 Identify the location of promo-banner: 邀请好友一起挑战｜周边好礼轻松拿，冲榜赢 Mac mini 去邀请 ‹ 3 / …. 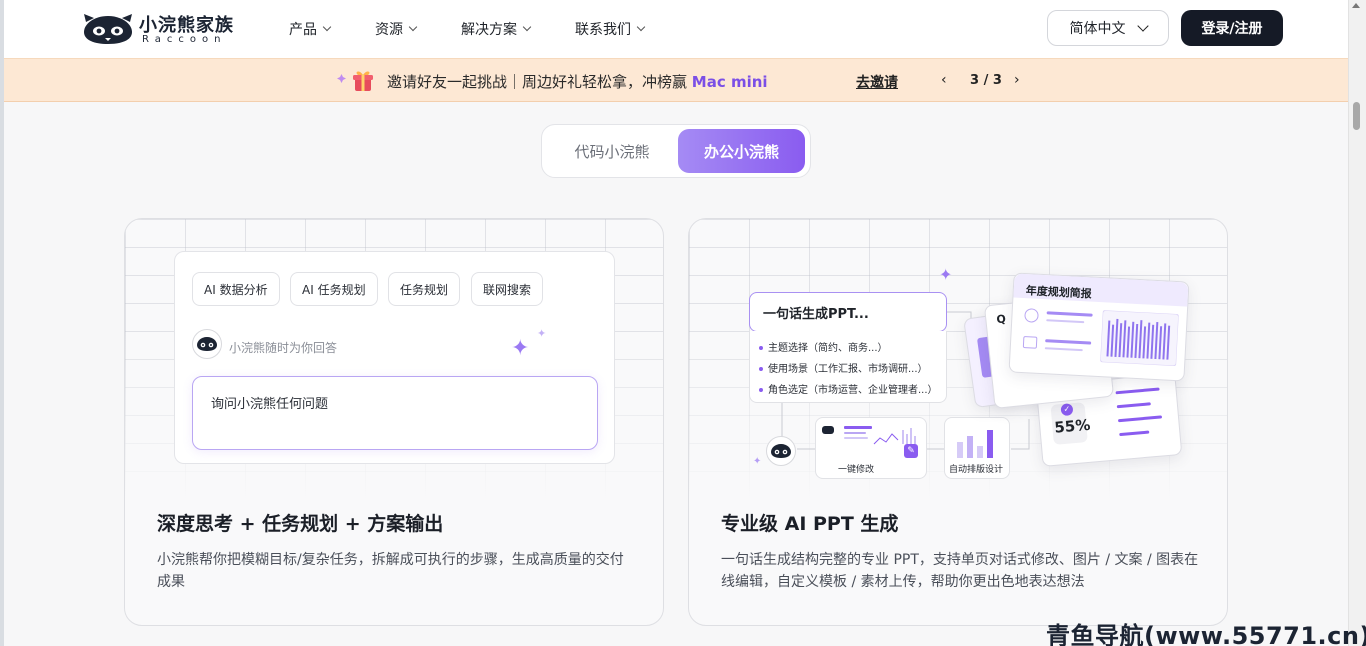
(676, 80).